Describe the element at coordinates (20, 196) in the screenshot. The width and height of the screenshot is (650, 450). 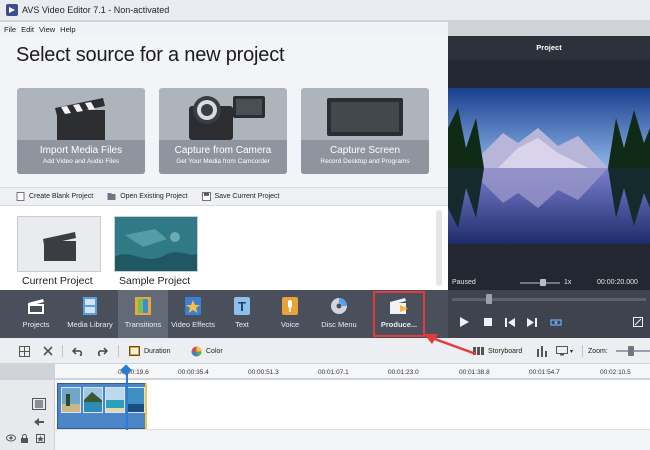
I see `blank-document-icon` at that location.